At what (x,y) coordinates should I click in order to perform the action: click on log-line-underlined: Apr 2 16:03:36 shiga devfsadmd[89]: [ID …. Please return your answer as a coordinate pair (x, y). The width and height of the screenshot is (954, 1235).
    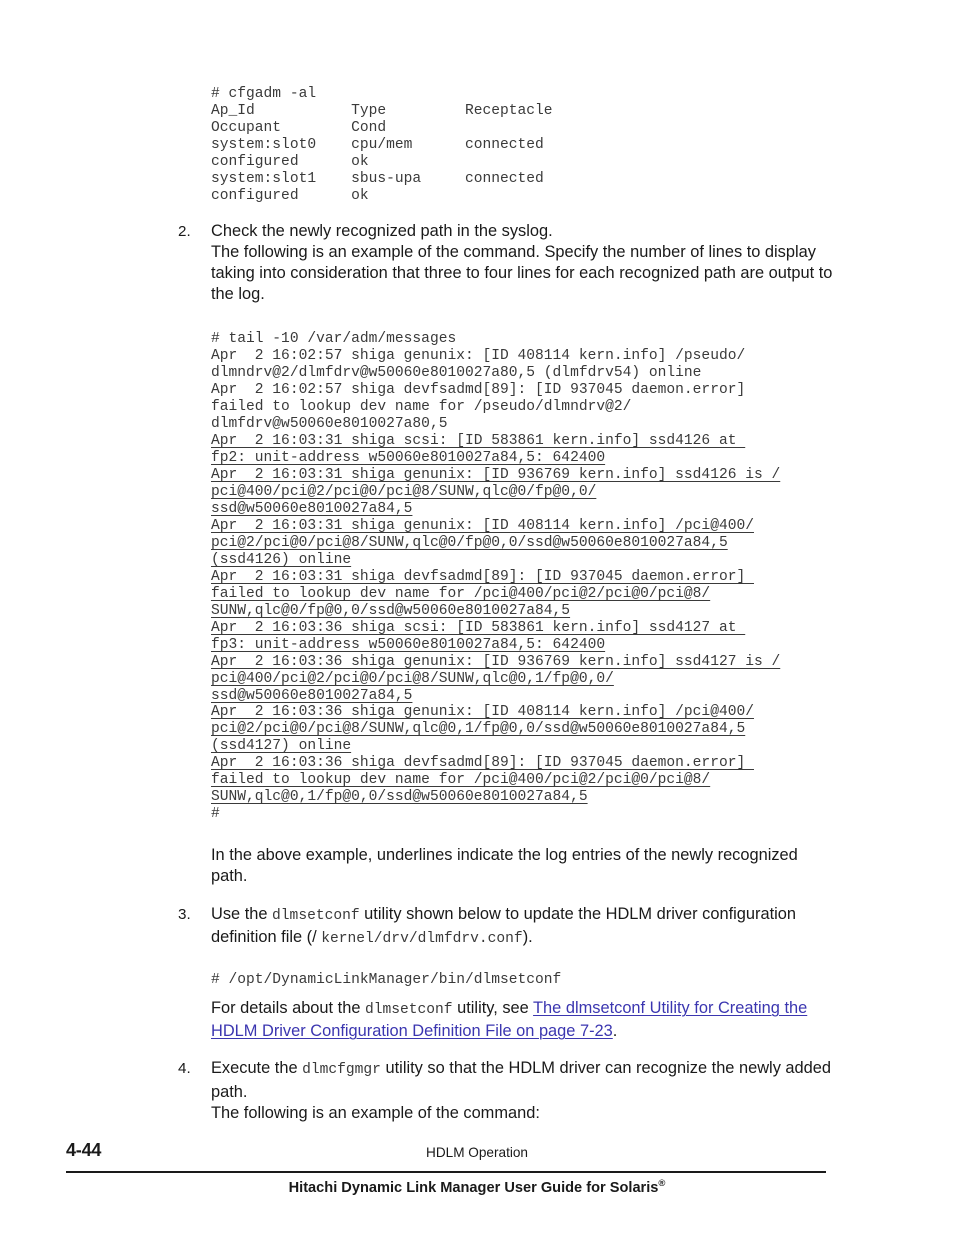
    Looking at the image, I should click on (482, 763).